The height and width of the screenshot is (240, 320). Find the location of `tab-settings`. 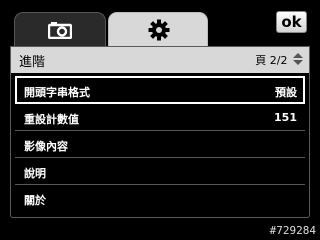

tab-settings is located at coordinates (158, 30).